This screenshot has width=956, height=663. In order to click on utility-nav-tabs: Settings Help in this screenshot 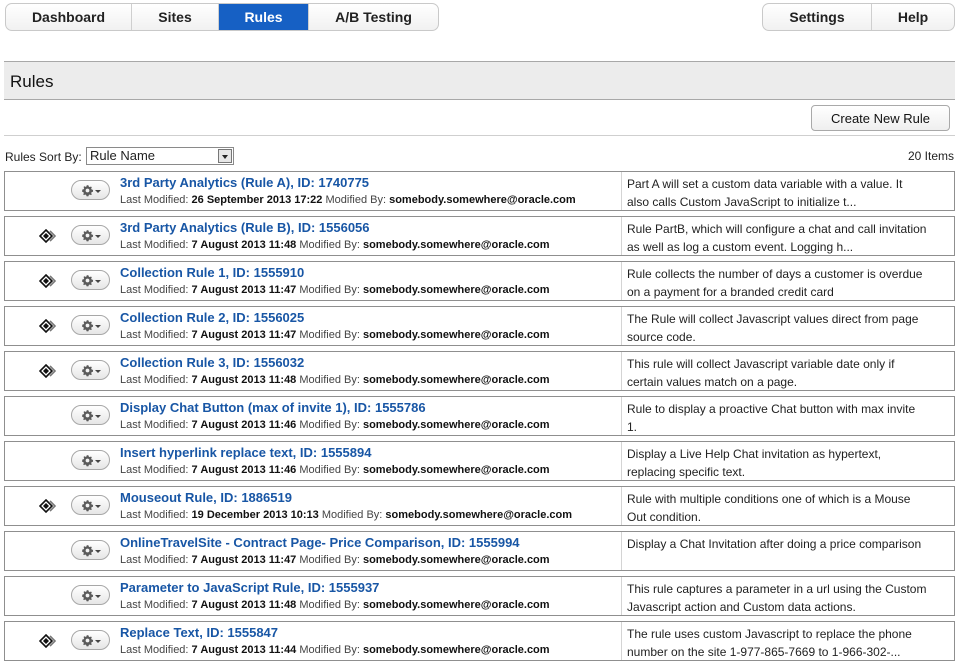, I will do `click(858, 17)`.